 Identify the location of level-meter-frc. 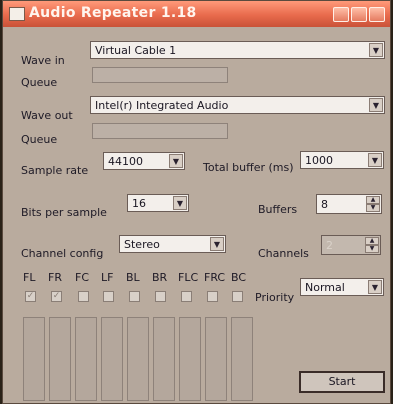
(216, 359).